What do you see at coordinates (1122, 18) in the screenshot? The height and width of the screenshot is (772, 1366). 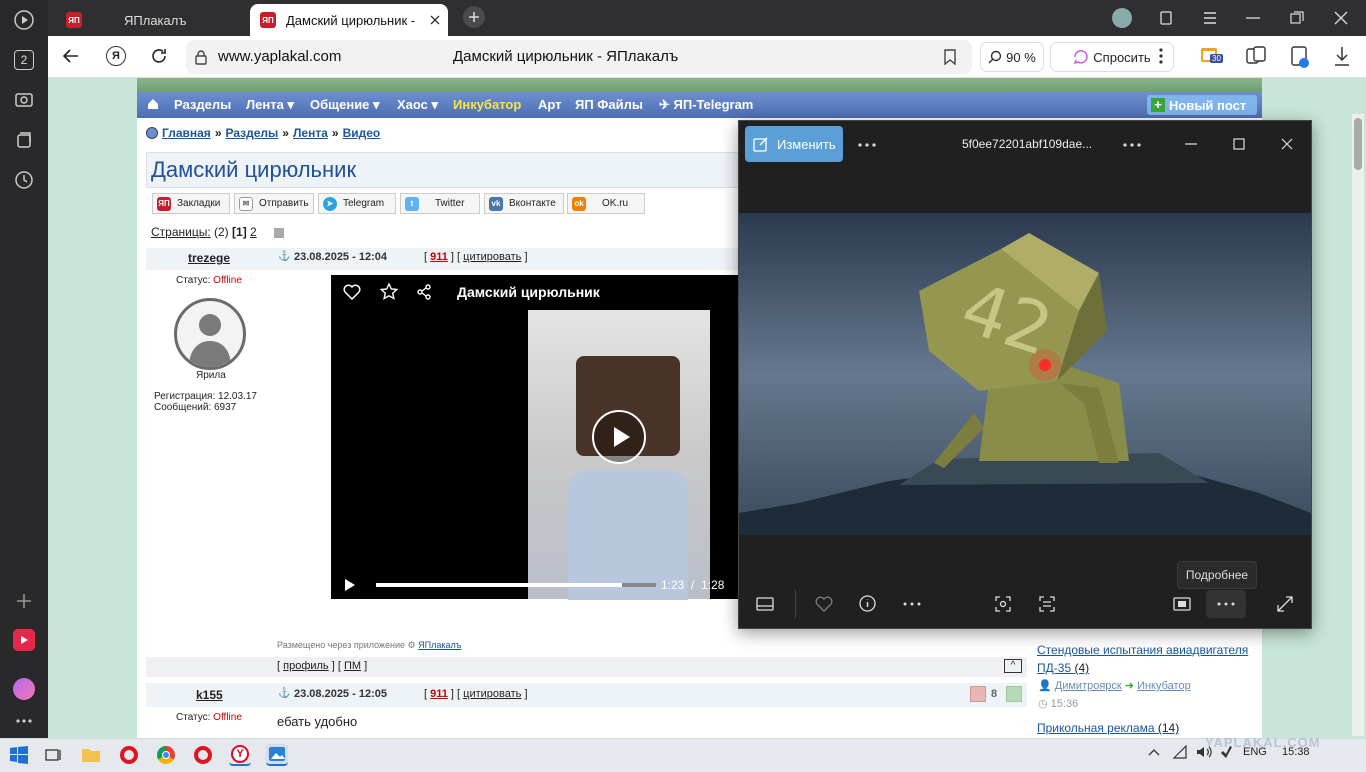 I see `profile-avatar` at bounding box center [1122, 18].